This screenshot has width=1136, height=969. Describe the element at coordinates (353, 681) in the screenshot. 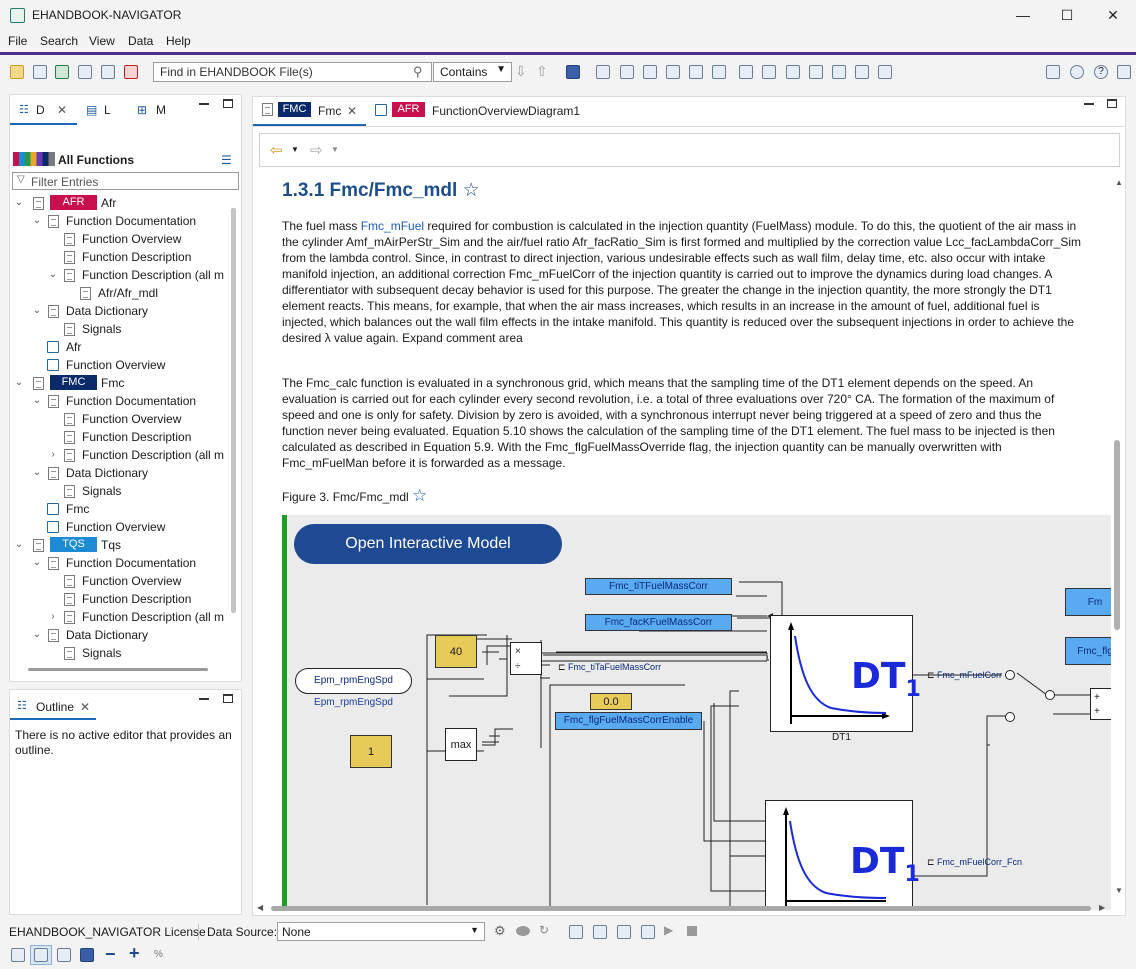

I see `inport-epm-rpm-eng-spd: Epm_rpmEngSpd` at that location.